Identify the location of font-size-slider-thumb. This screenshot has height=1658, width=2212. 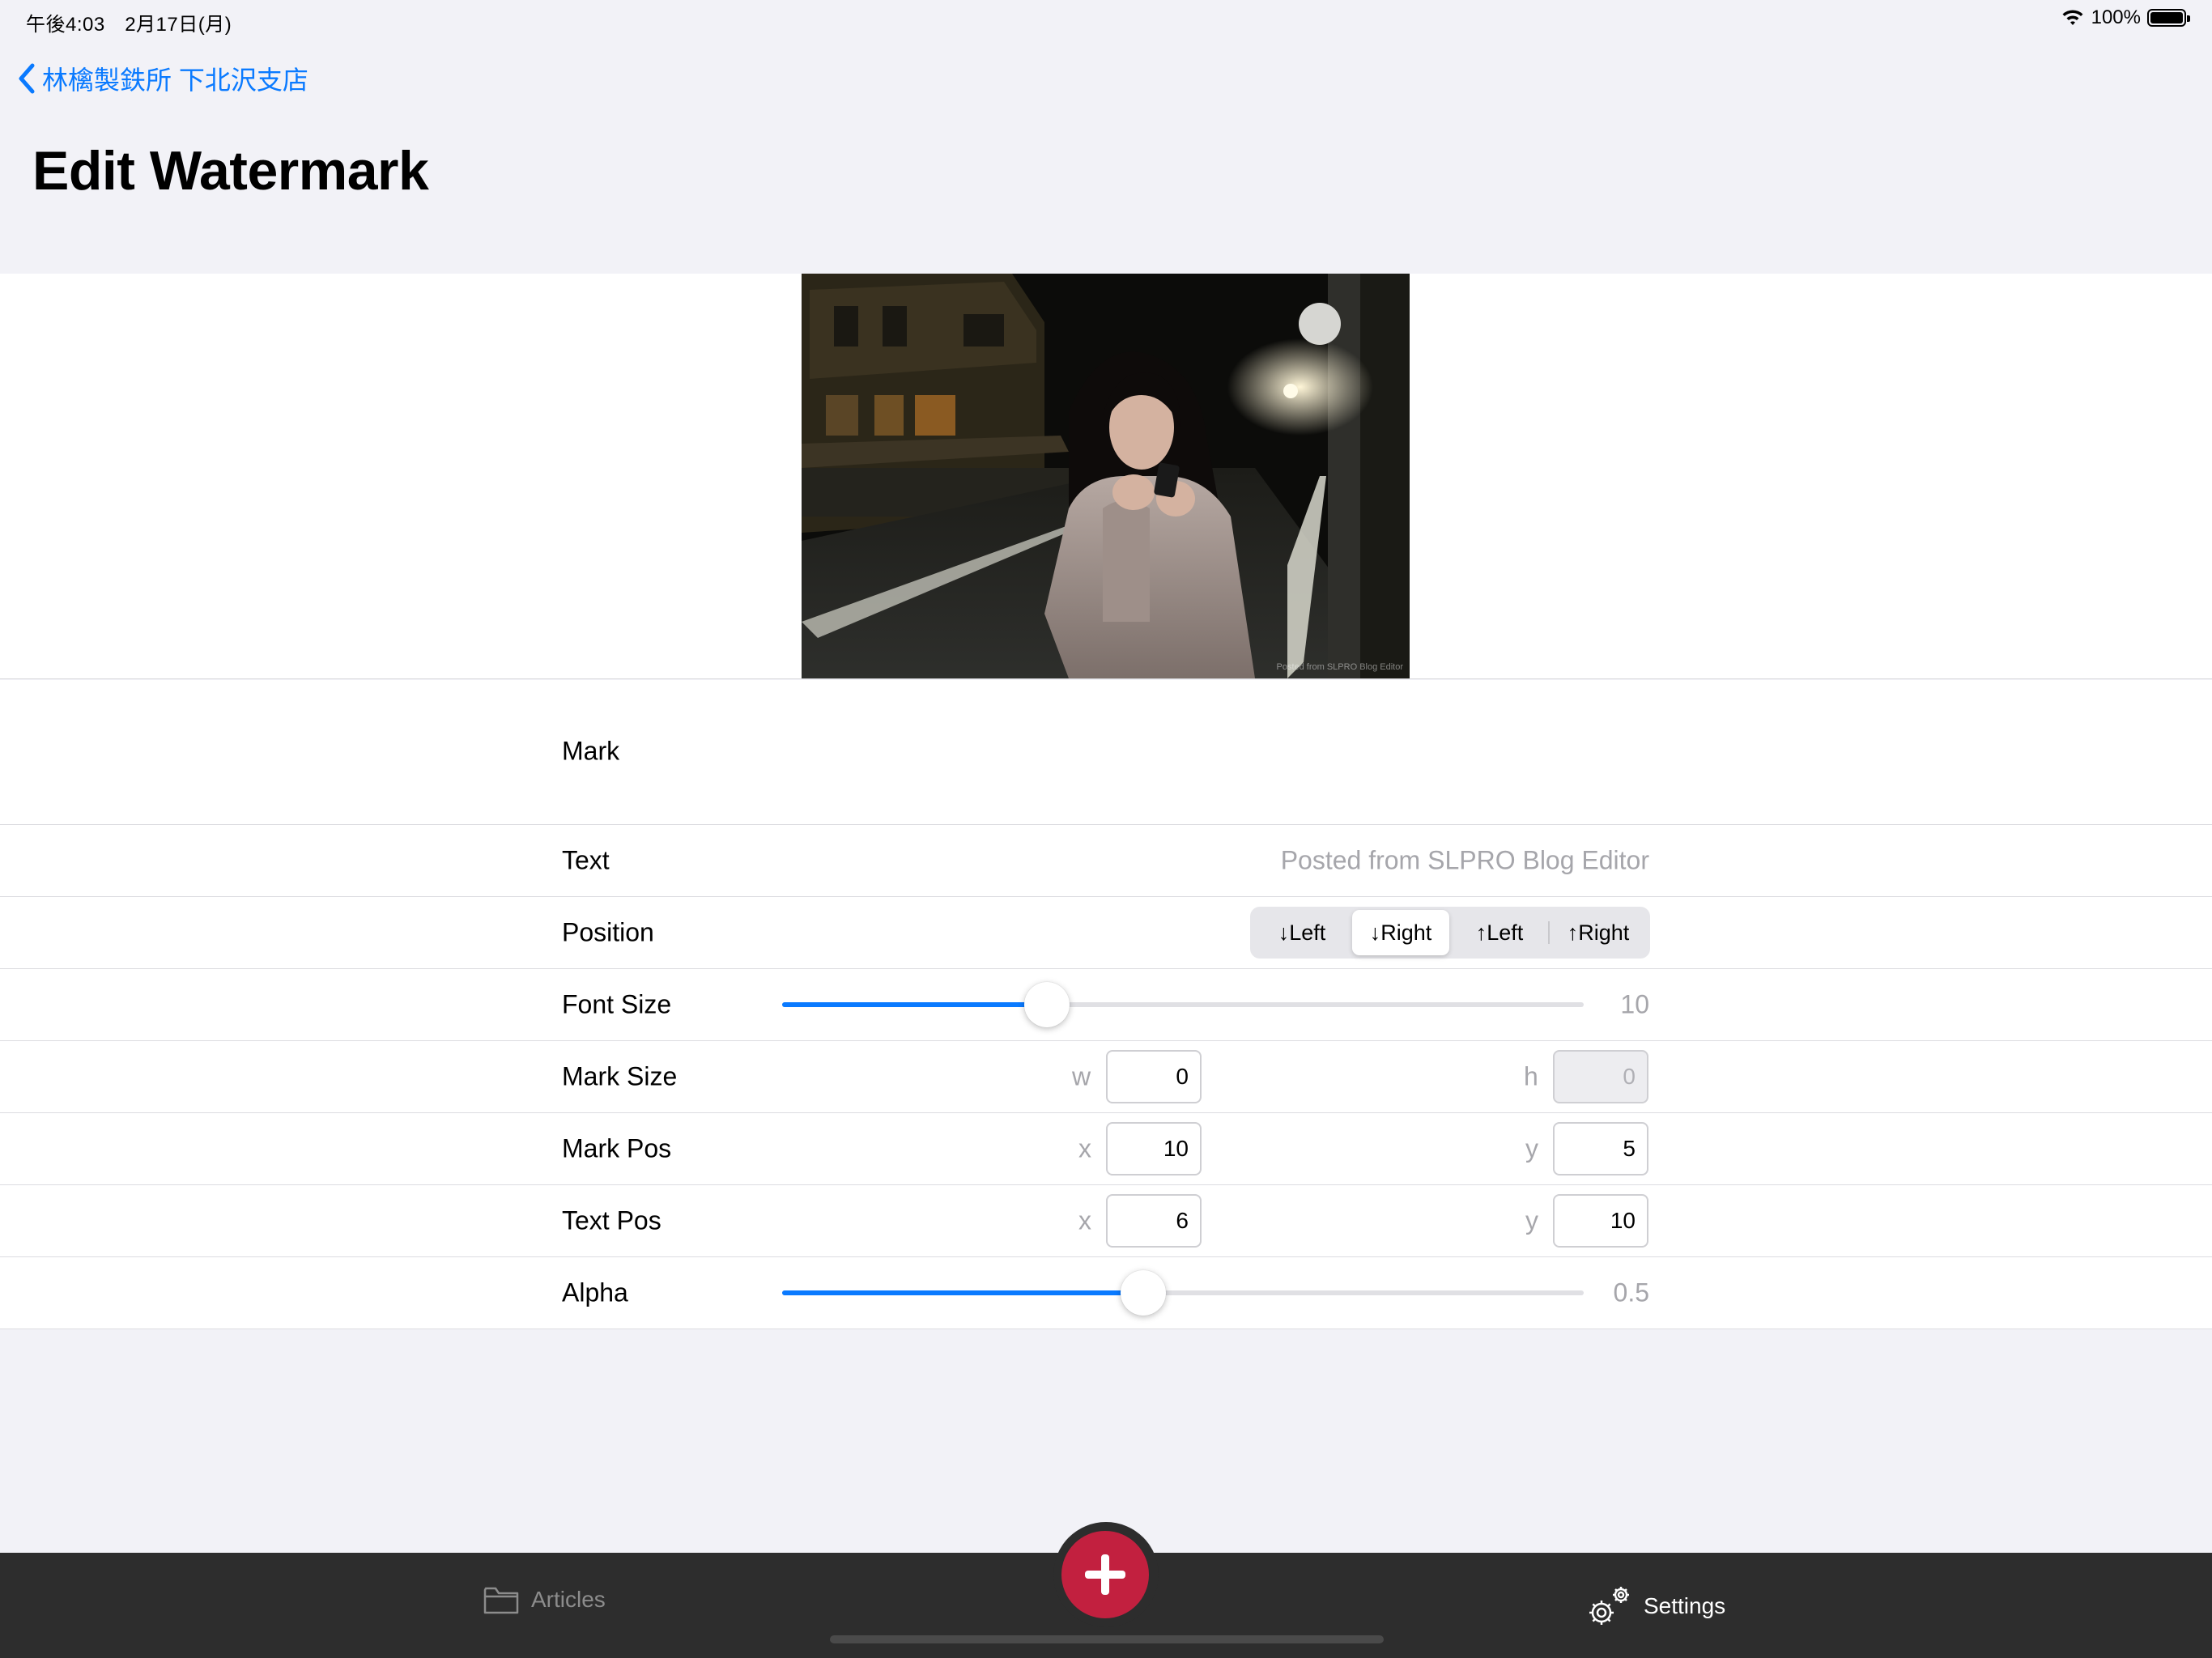
(1046, 1004).